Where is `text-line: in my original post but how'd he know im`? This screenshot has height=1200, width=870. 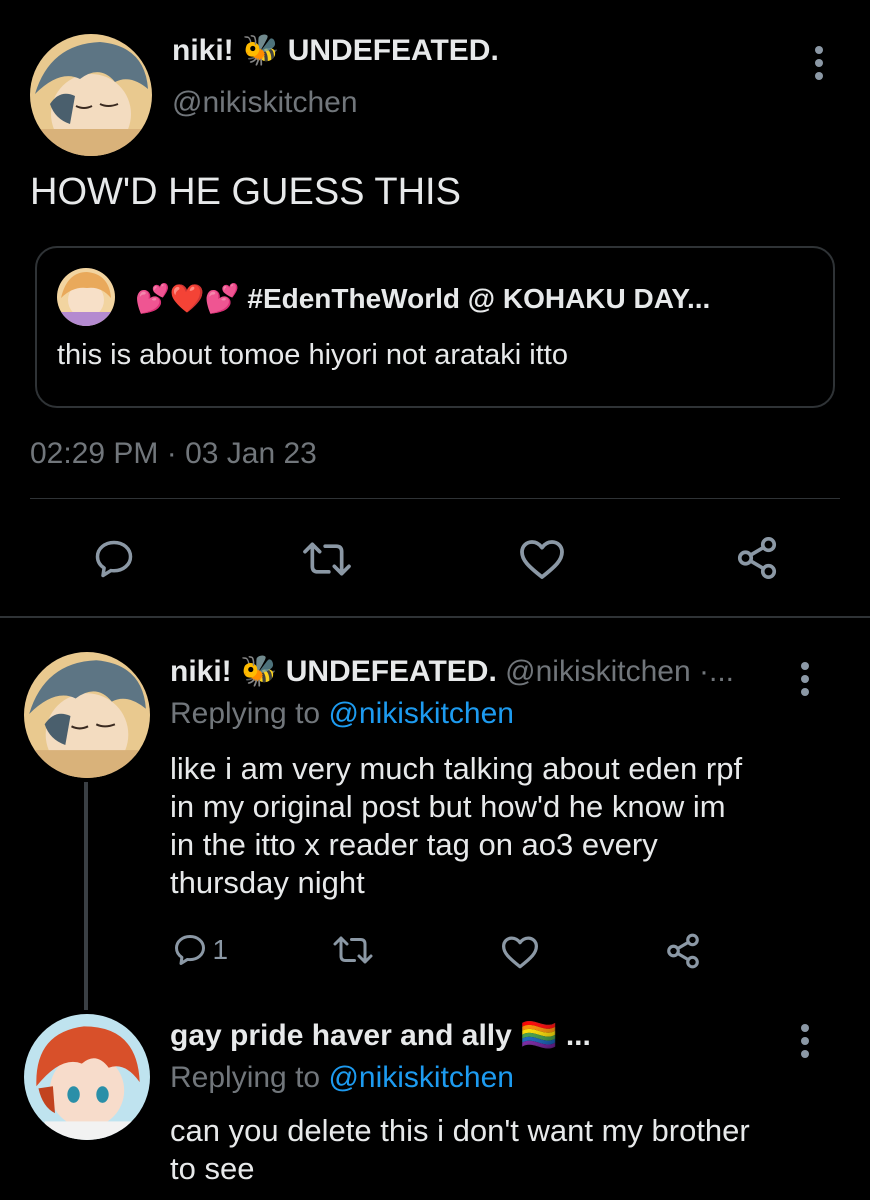
text-line: in my original post but how'd he know im is located at coordinates (448, 806).